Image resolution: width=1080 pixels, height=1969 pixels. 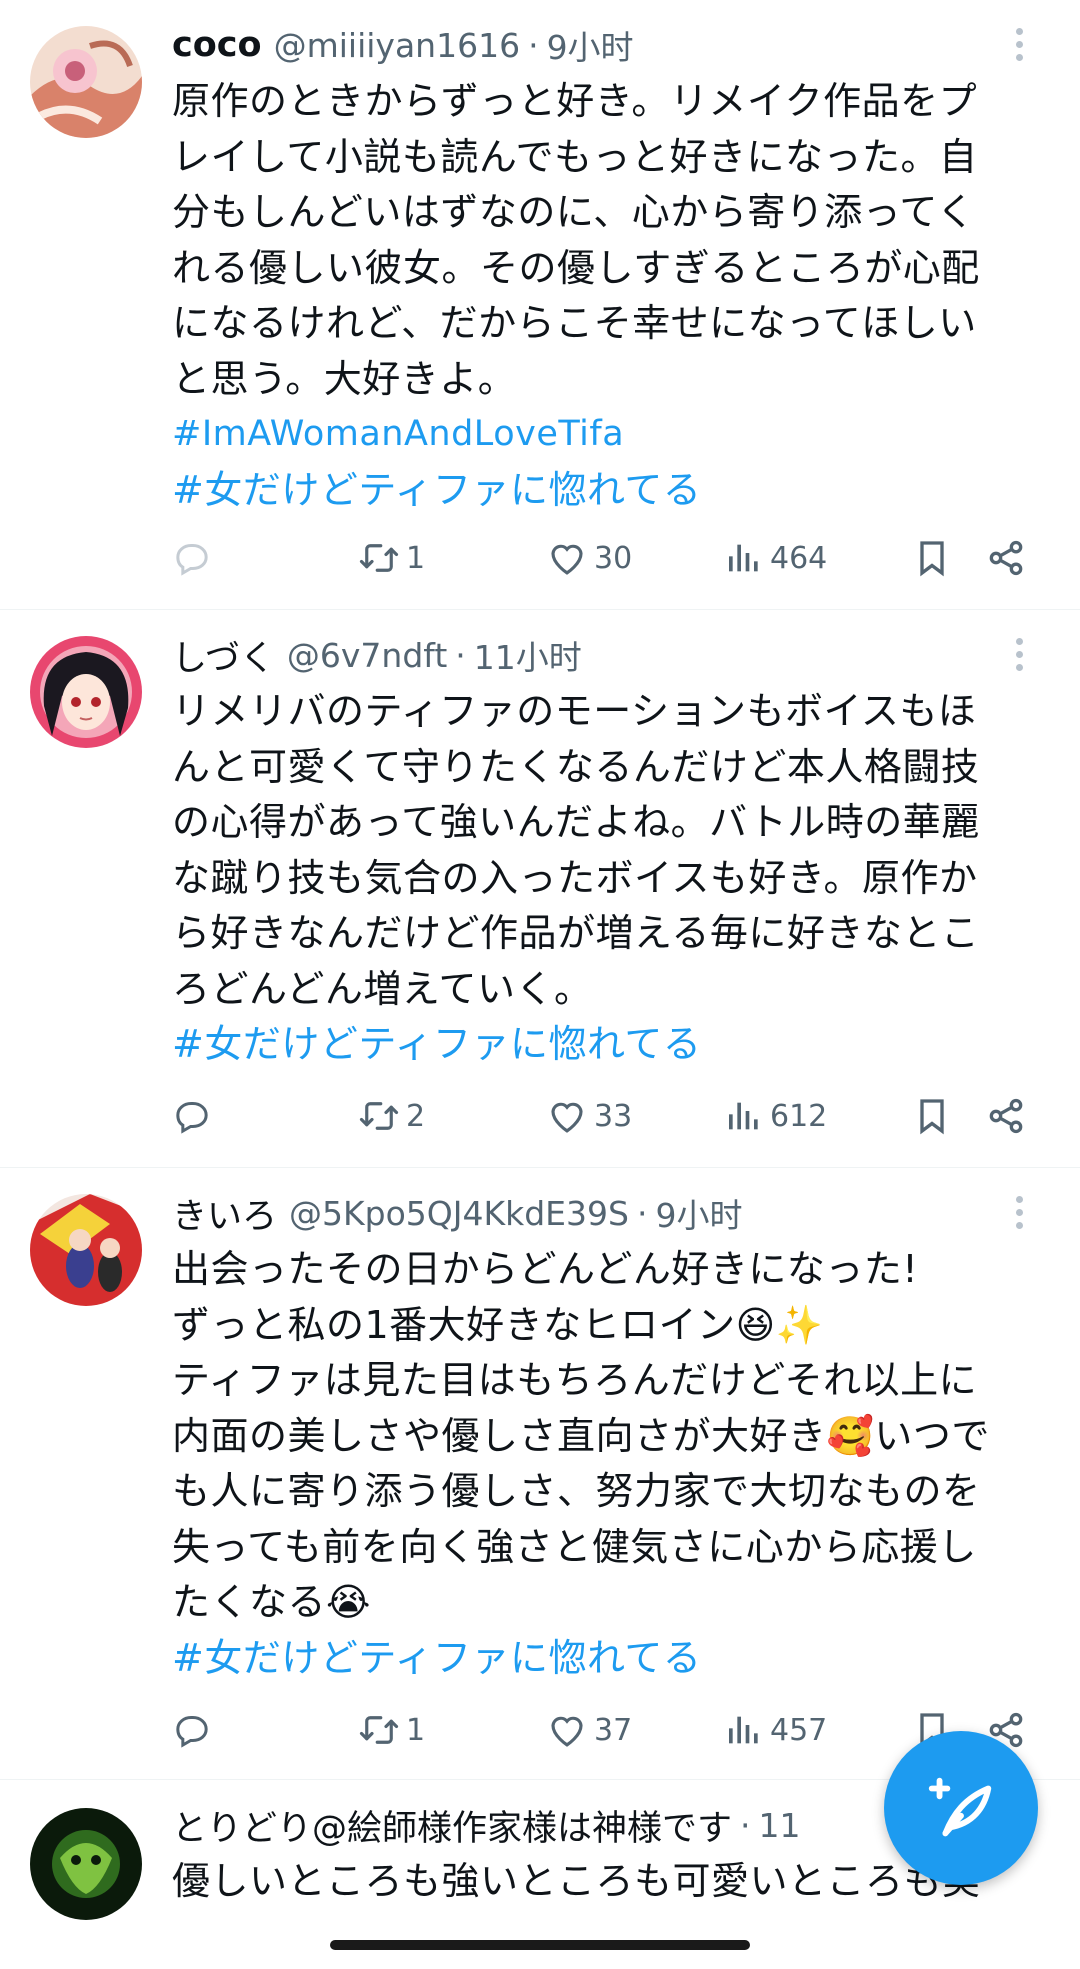 What do you see at coordinates (224, 1213) in the screenshot?
I see `display-name: きいろ` at bounding box center [224, 1213].